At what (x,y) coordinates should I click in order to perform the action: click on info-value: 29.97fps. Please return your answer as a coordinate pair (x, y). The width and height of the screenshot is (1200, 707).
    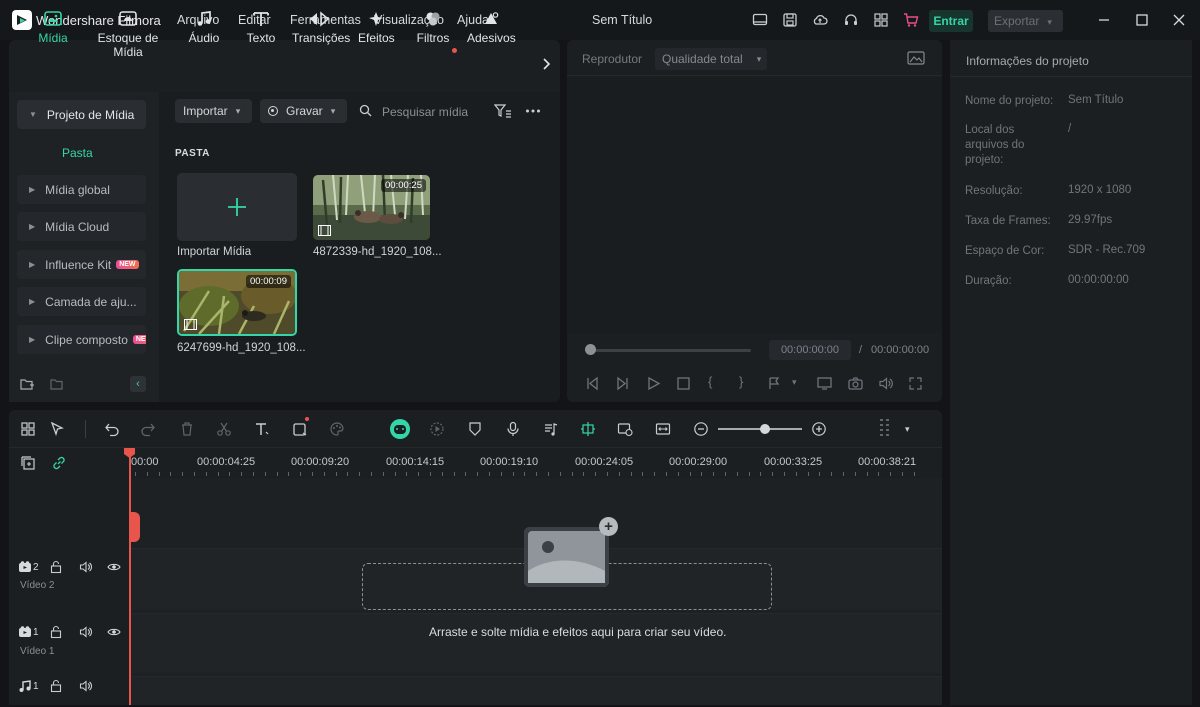
    Looking at the image, I should click on (1090, 220).